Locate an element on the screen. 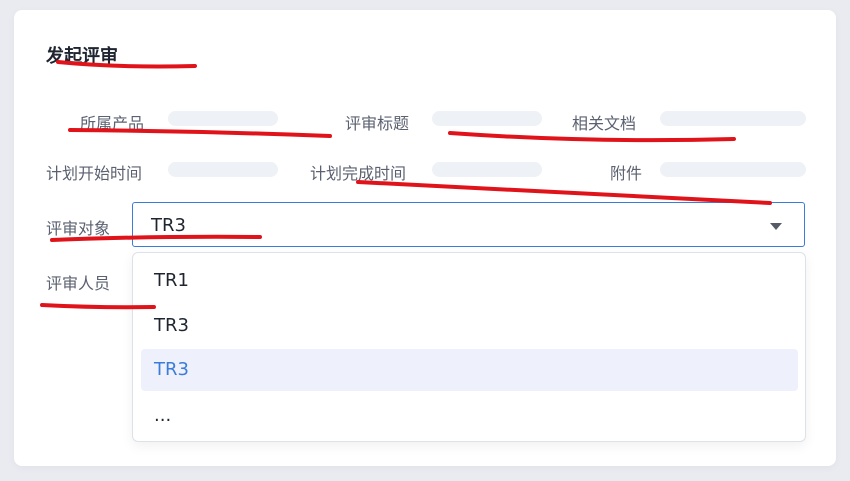  dropdown-option-tr1: TR1 is located at coordinates (469, 281).